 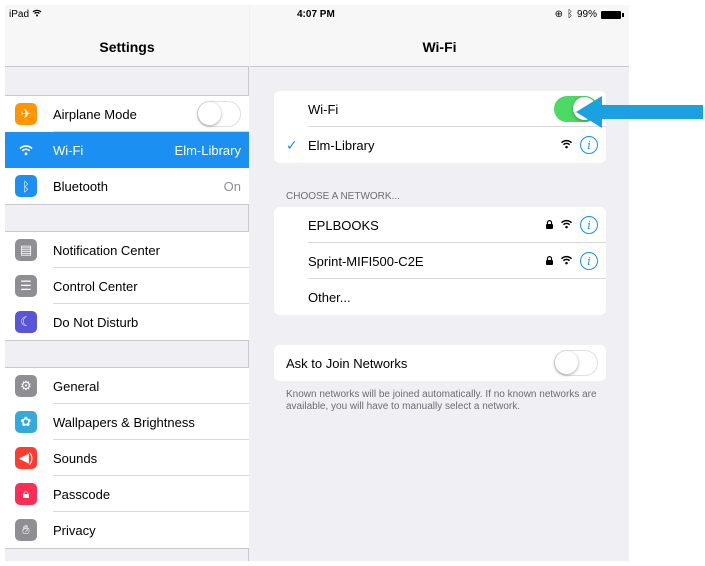 What do you see at coordinates (26, 286) in the screenshot?
I see `control-center-icon: ☰` at bounding box center [26, 286].